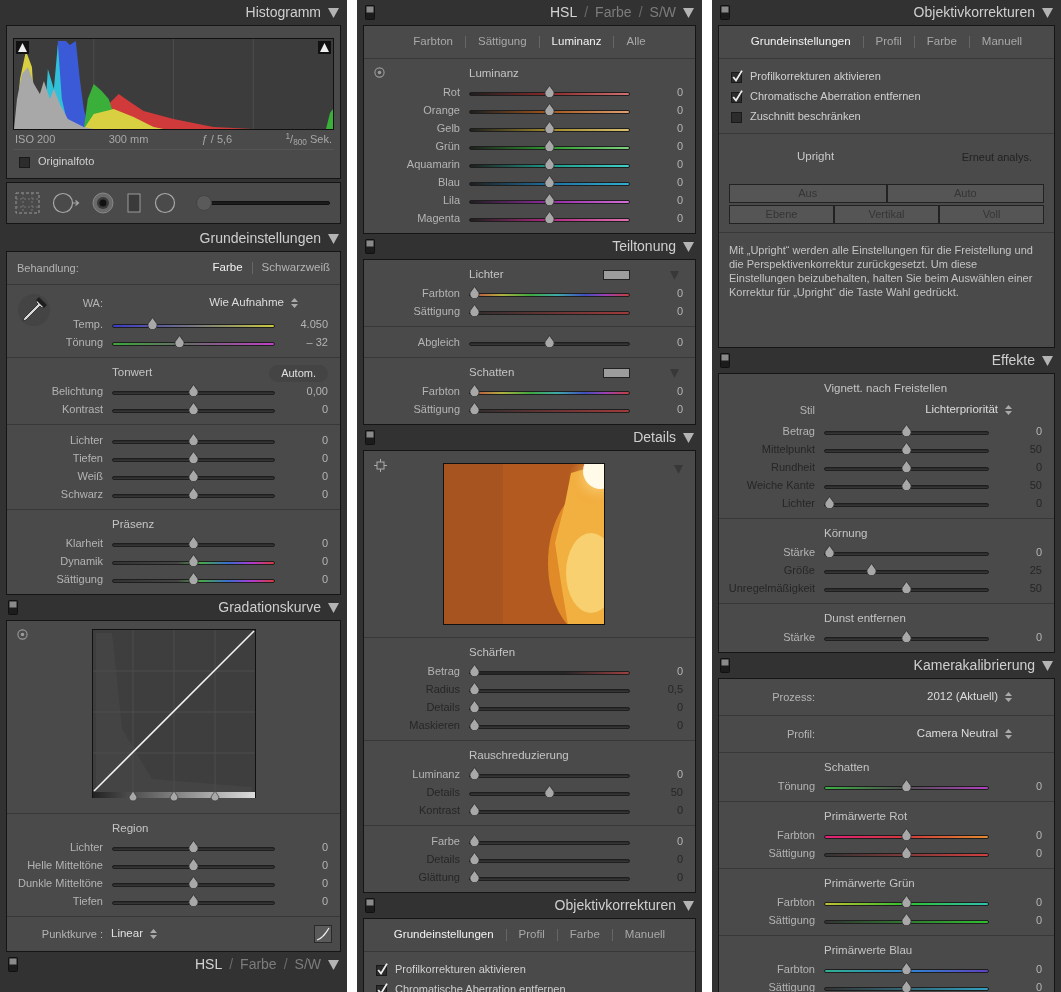 The height and width of the screenshot is (992, 1061). Describe the element at coordinates (443, 935) in the screenshot. I see `tab: Grundeinstellungen` at that location.